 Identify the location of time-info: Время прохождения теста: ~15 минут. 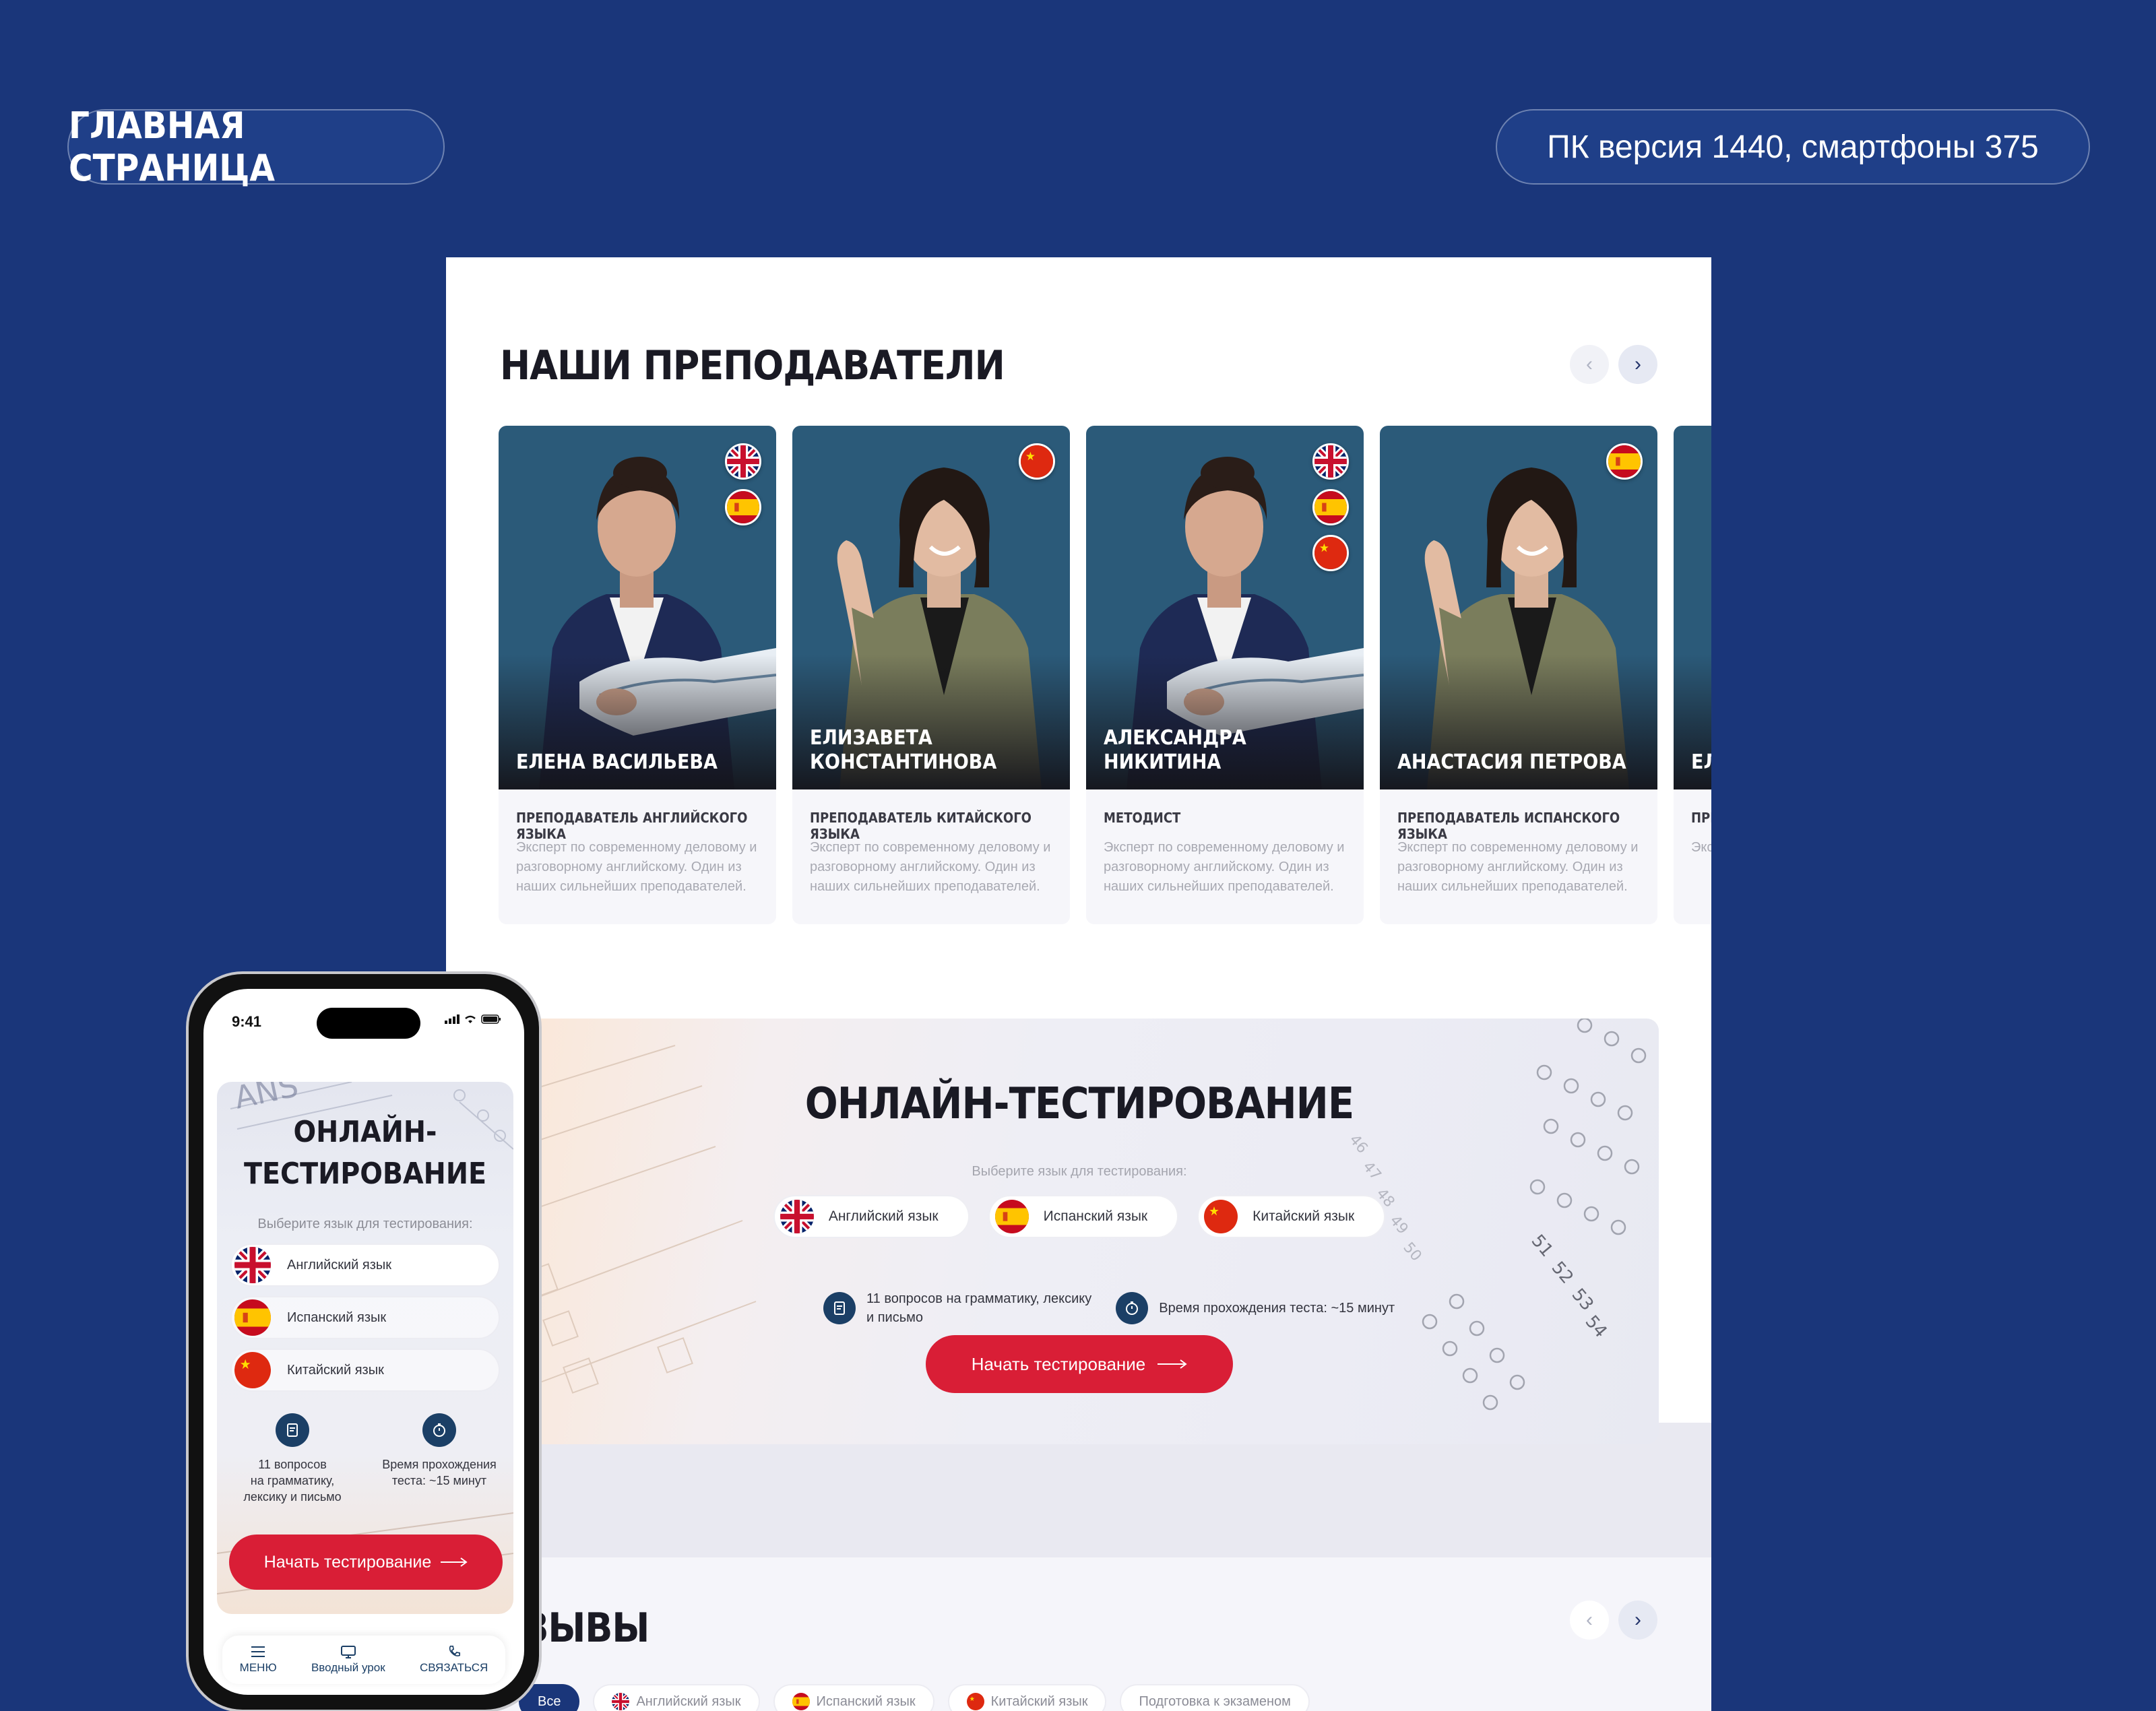
(1255, 1308).